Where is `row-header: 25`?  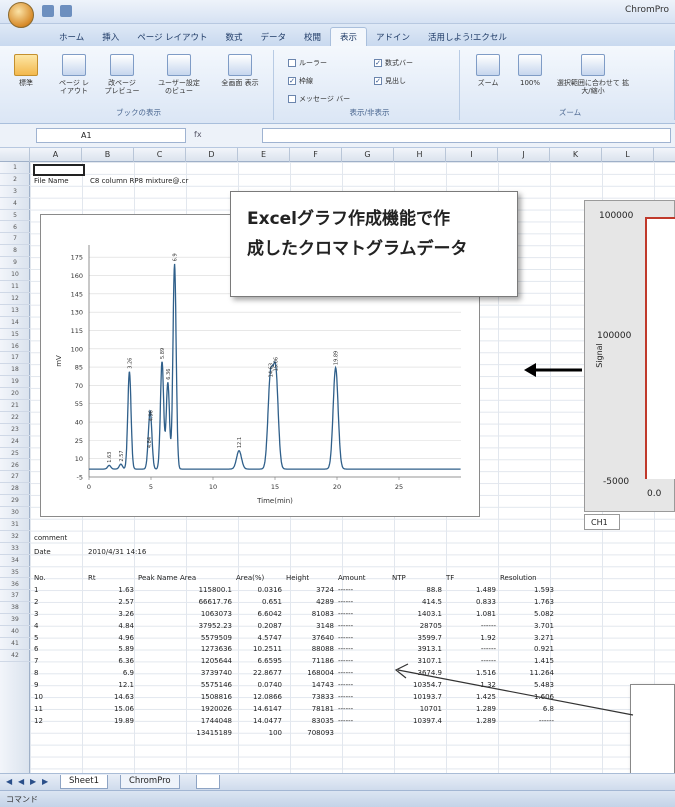
row-header: 25 is located at coordinates (15, 454).